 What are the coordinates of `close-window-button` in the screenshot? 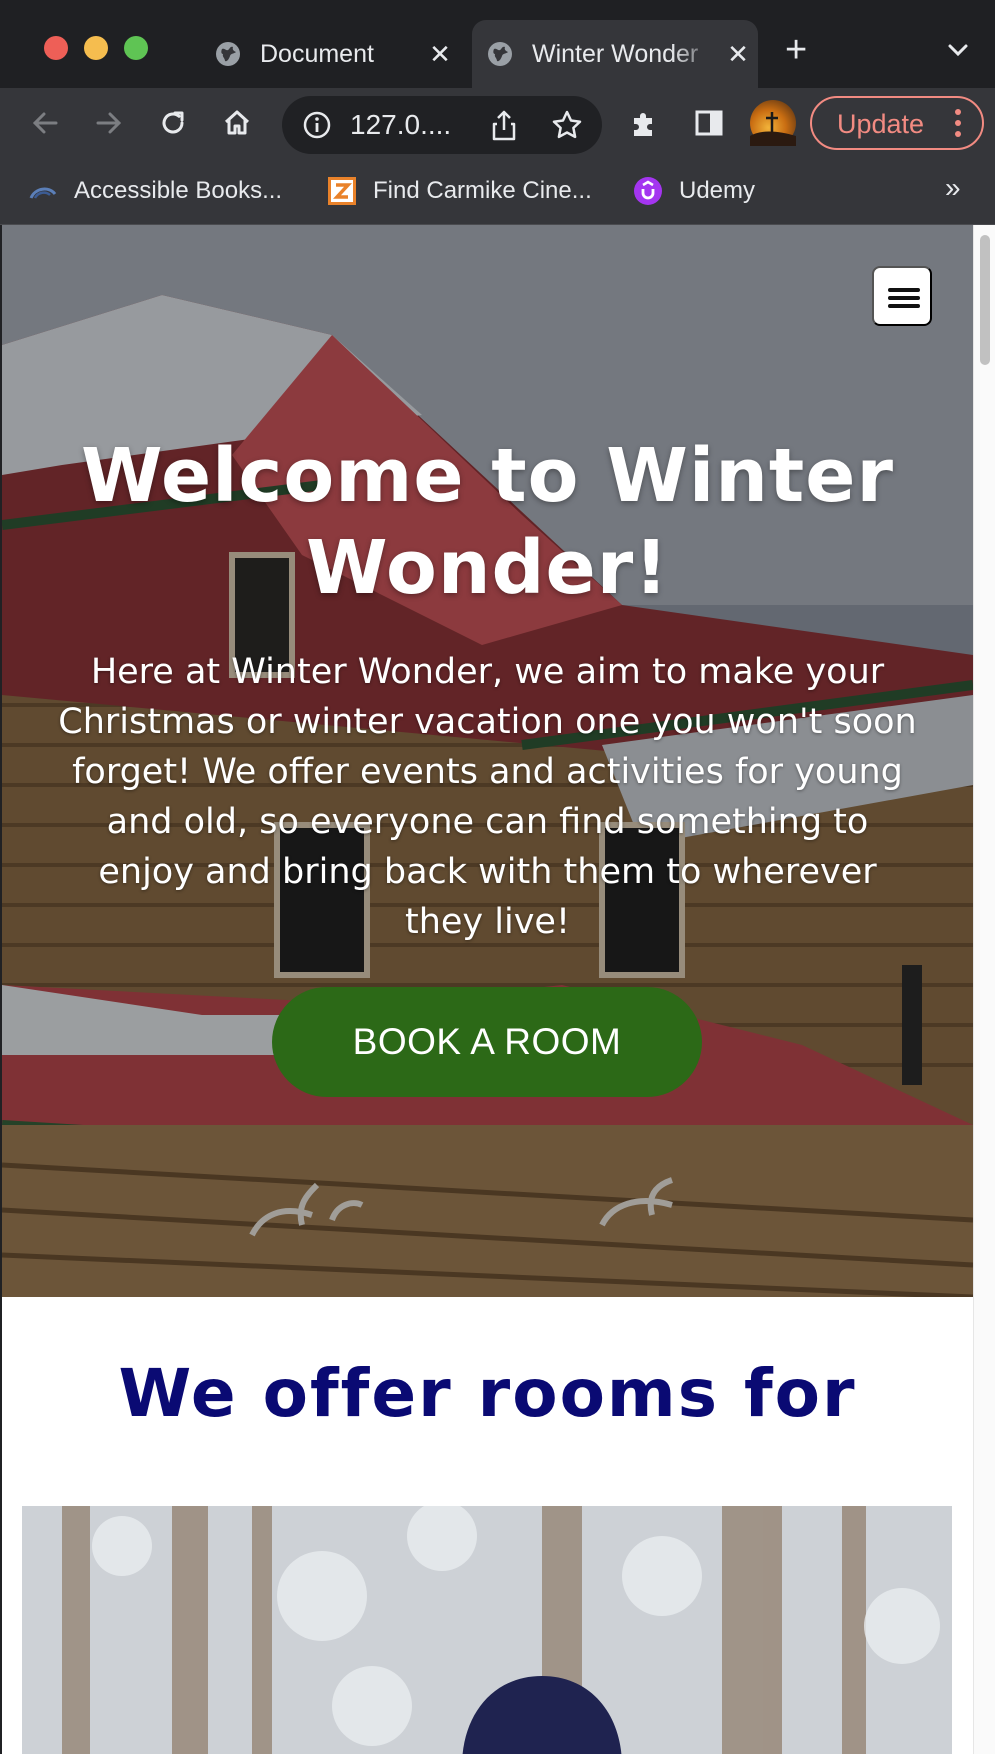 It's located at (56, 48).